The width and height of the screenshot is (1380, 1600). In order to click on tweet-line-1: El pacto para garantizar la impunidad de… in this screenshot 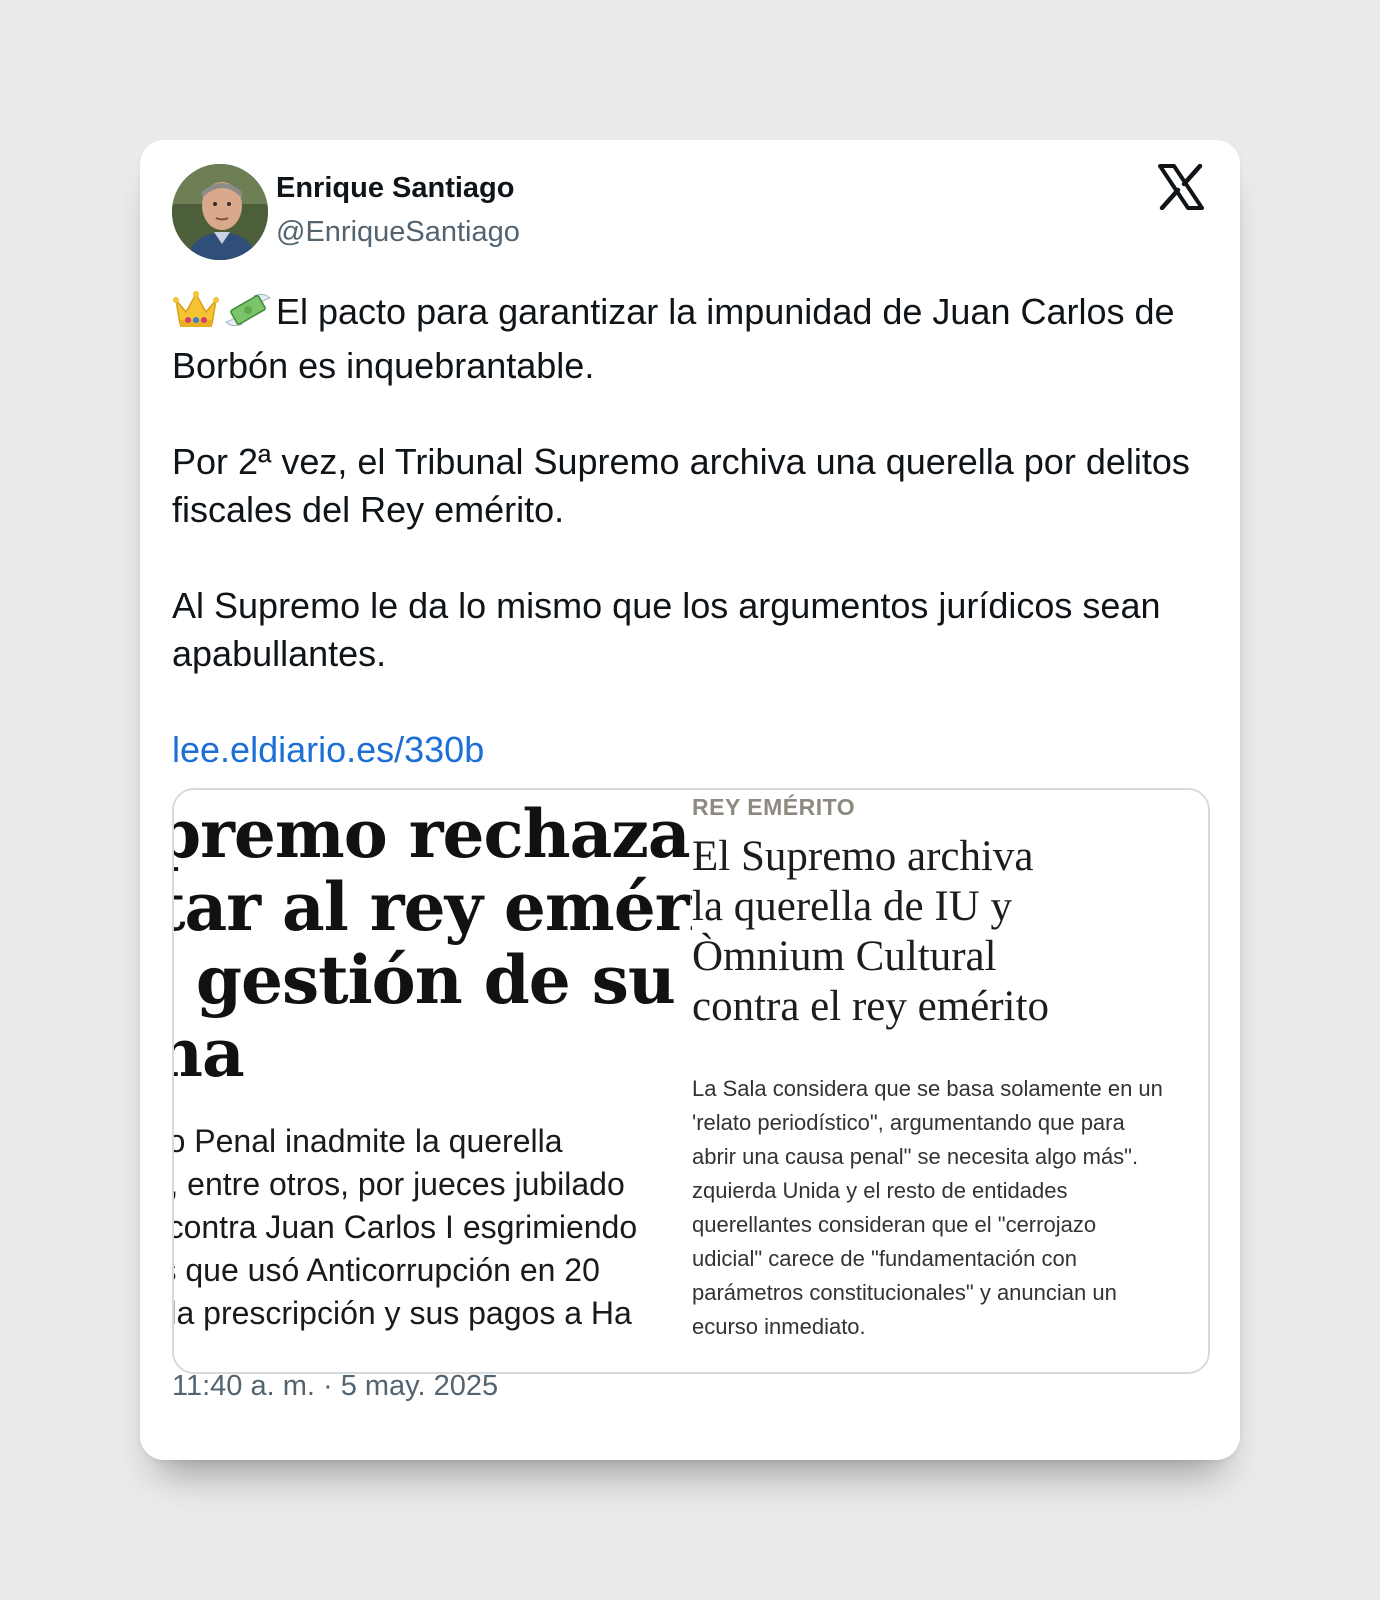, I will do `click(673, 338)`.